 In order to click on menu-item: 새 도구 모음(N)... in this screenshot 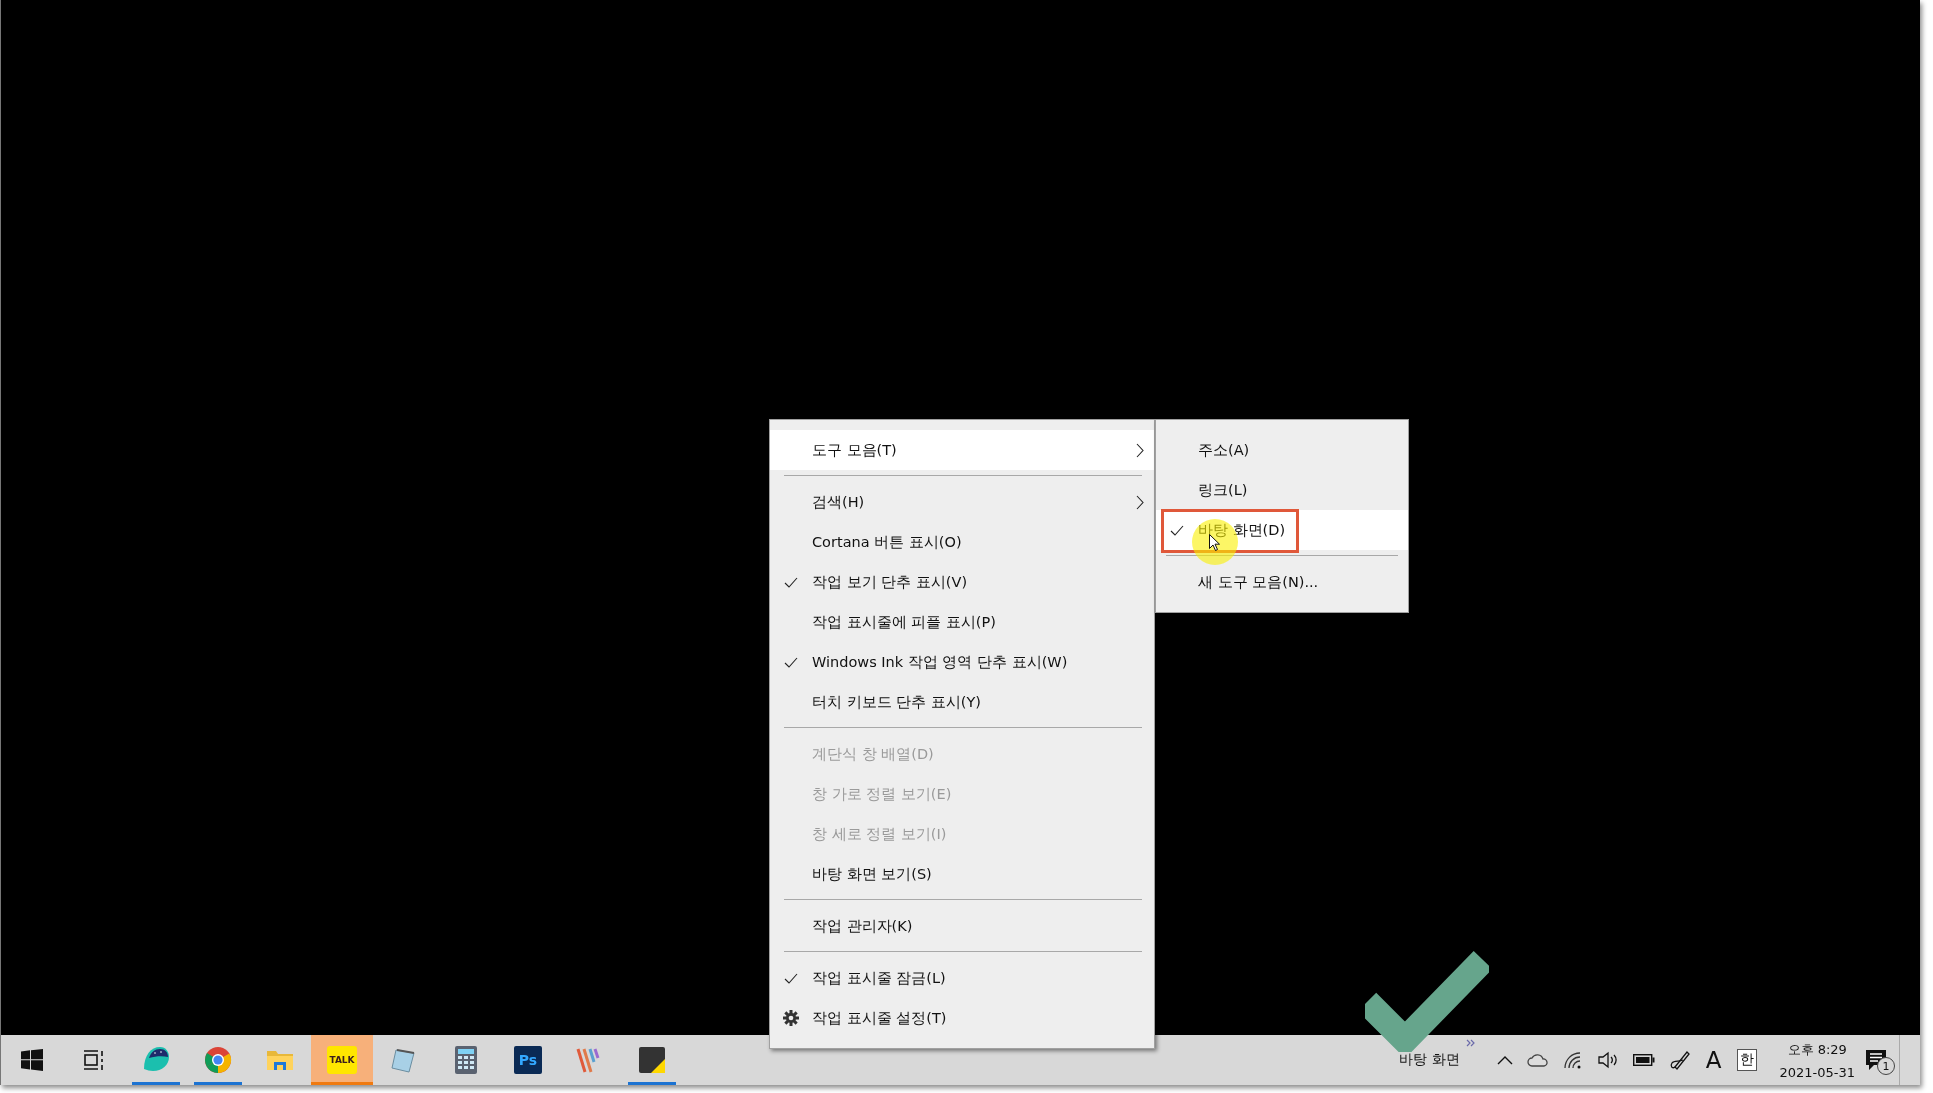, I will do `click(1282, 582)`.